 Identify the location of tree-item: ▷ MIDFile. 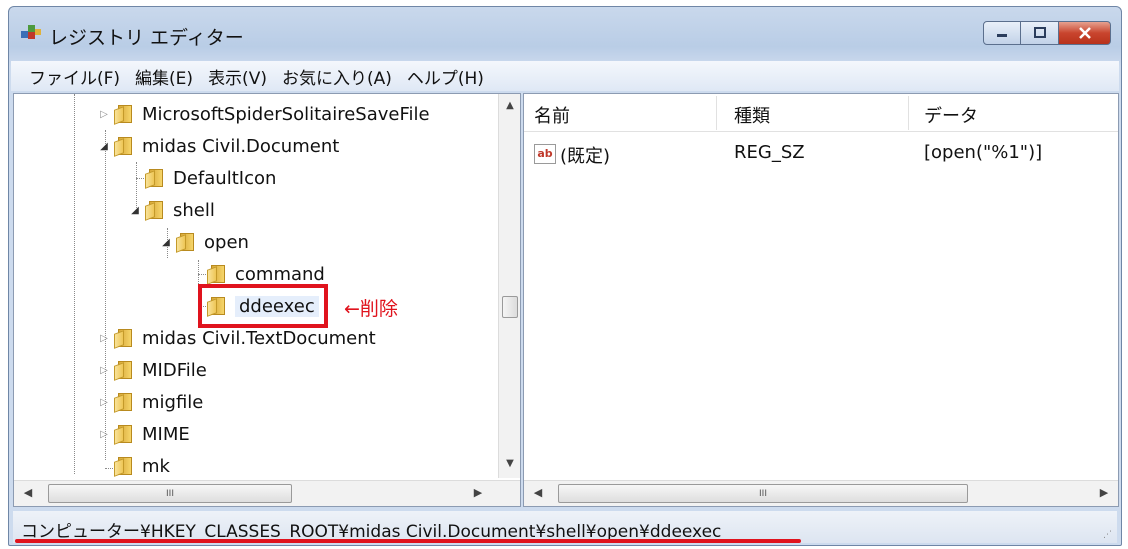
(152, 370).